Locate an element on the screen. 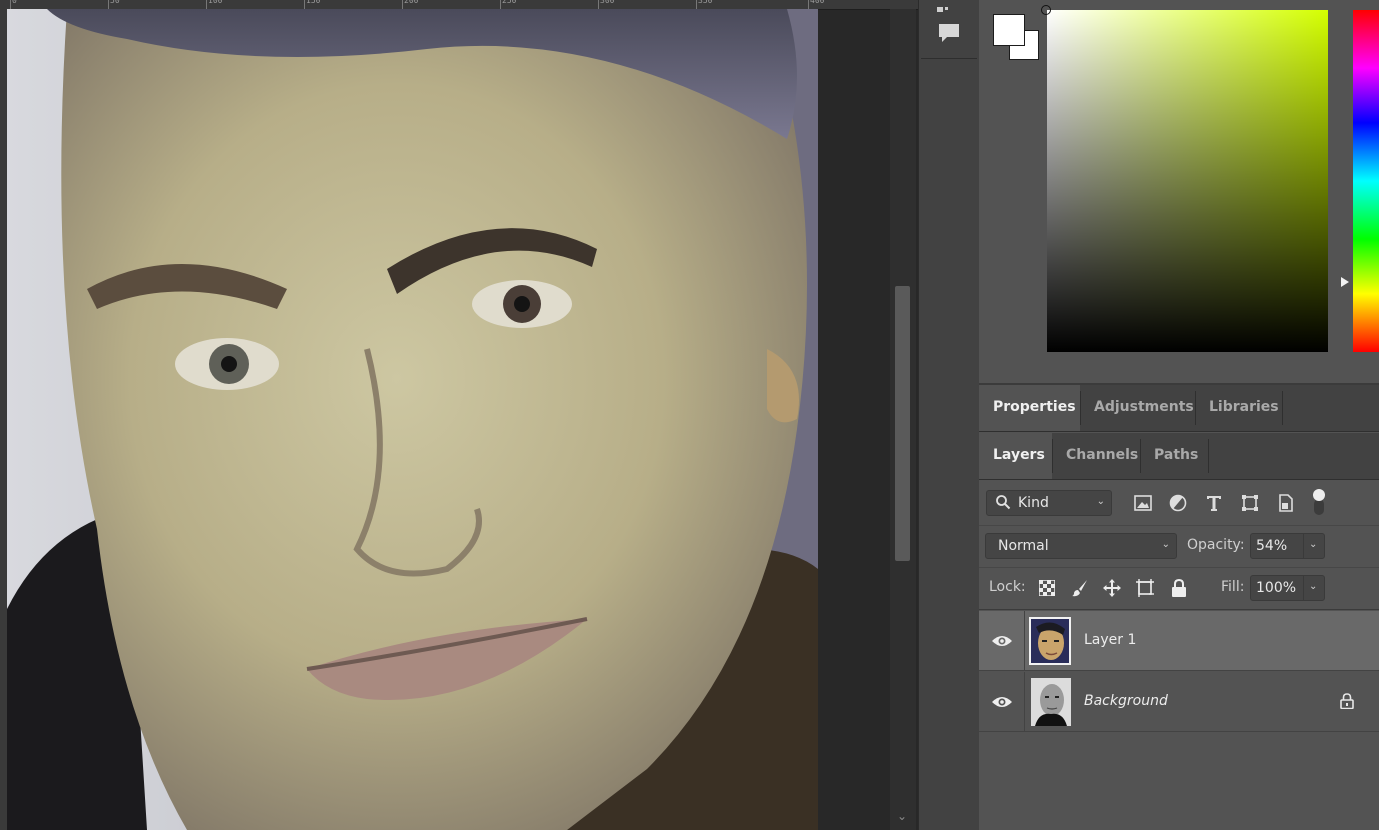  opacity-field: 54% ⌄ is located at coordinates (1287, 546).